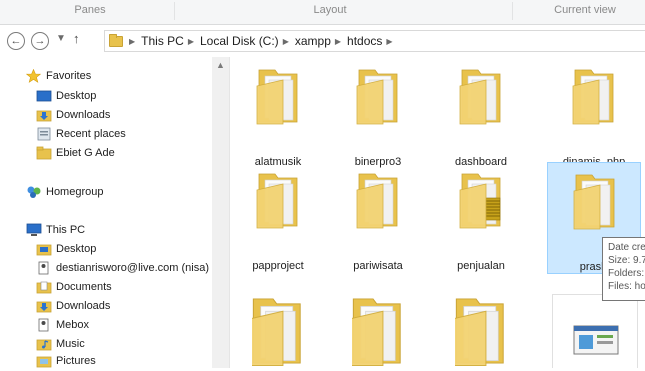  I want to click on tooltip-line: Folders:, so click(626, 273).